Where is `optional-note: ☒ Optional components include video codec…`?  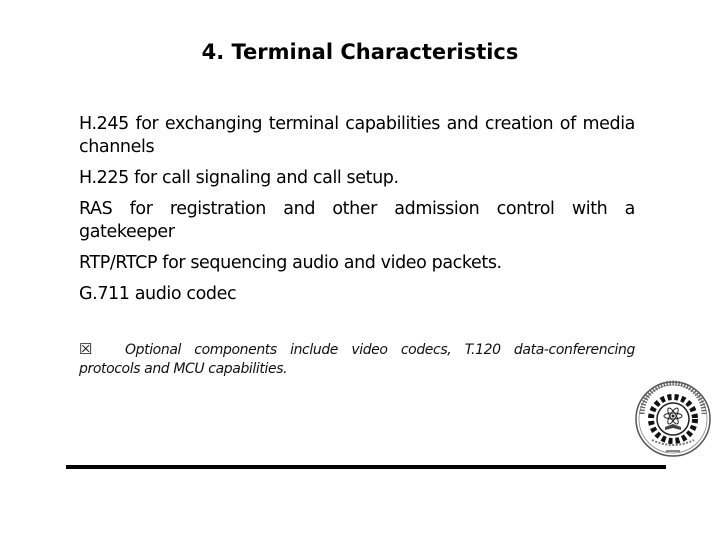 optional-note: ☒ Optional components include video codec… is located at coordinates (357, 359).